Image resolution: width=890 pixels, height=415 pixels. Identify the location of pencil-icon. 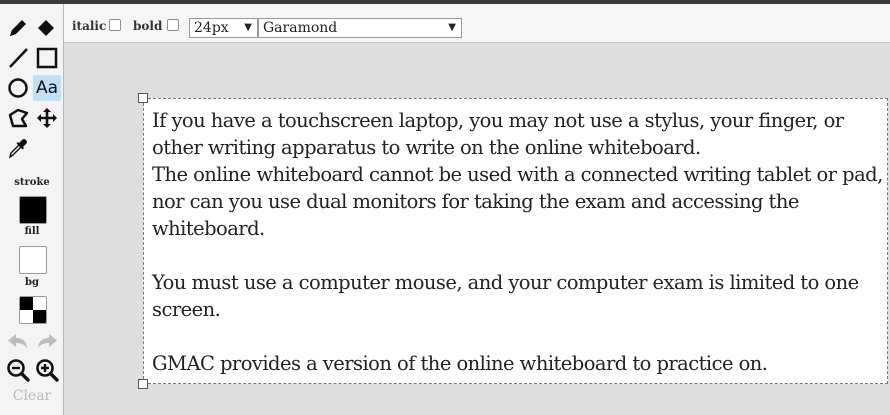
(18, 28).